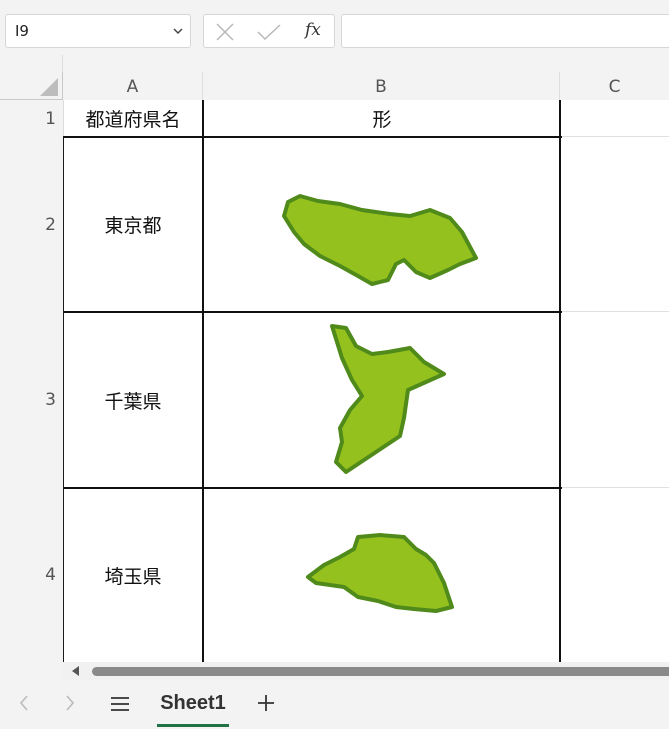  I want to click on previous-sheet-icon, so click(24, 703).